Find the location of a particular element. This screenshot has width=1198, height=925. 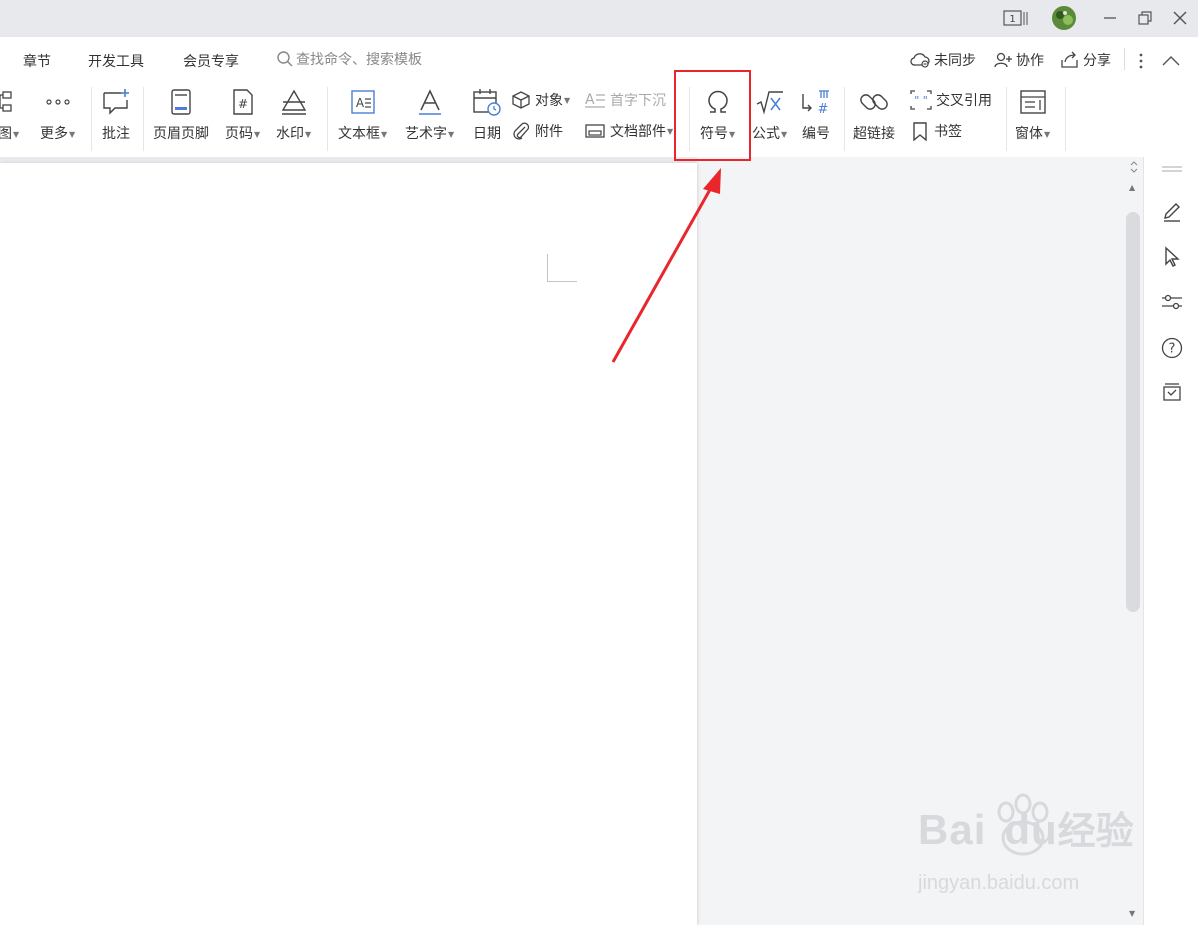

more-icon is located at coordinates (58, 102).